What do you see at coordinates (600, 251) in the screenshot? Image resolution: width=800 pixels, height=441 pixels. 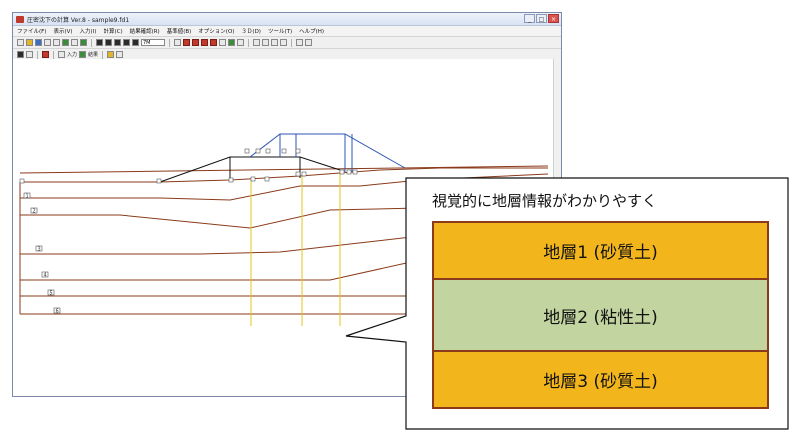 I see `legend-layer-1: 地層1 (砂質土)` at bounding box center [600, 251].